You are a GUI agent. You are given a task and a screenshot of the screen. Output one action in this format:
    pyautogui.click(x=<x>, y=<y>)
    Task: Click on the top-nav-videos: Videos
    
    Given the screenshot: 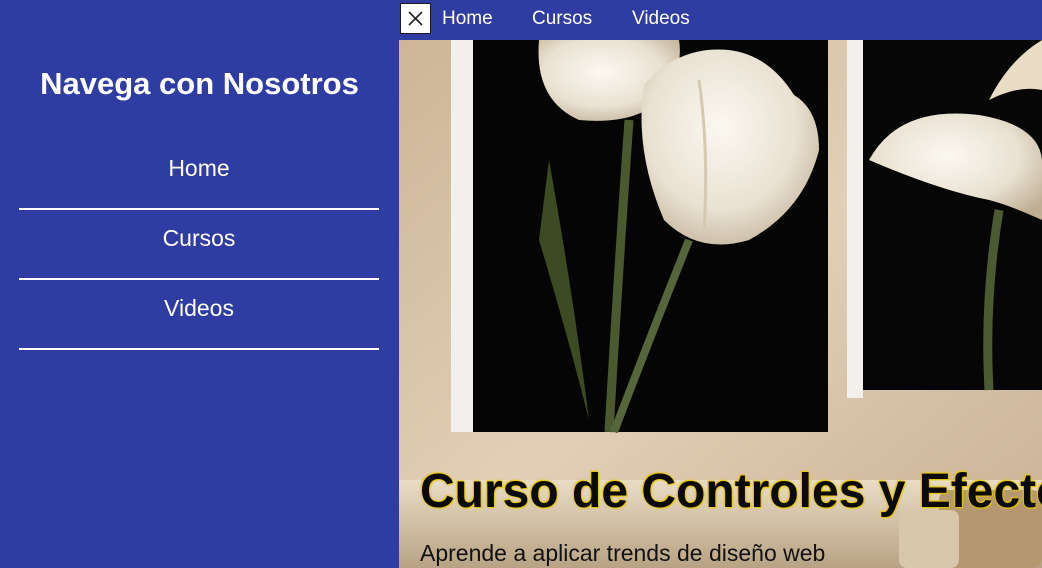 What is the action you would take?
    pyautogui.click(x=661, y=19)
    